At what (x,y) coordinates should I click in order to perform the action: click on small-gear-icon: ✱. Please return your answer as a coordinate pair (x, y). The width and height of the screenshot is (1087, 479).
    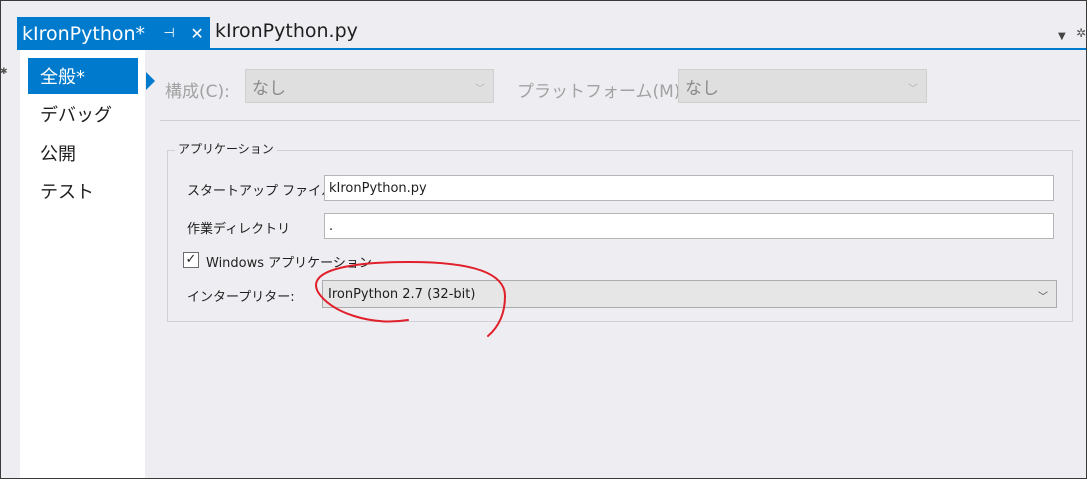
    Looking at the image, I should click on (4, 72).